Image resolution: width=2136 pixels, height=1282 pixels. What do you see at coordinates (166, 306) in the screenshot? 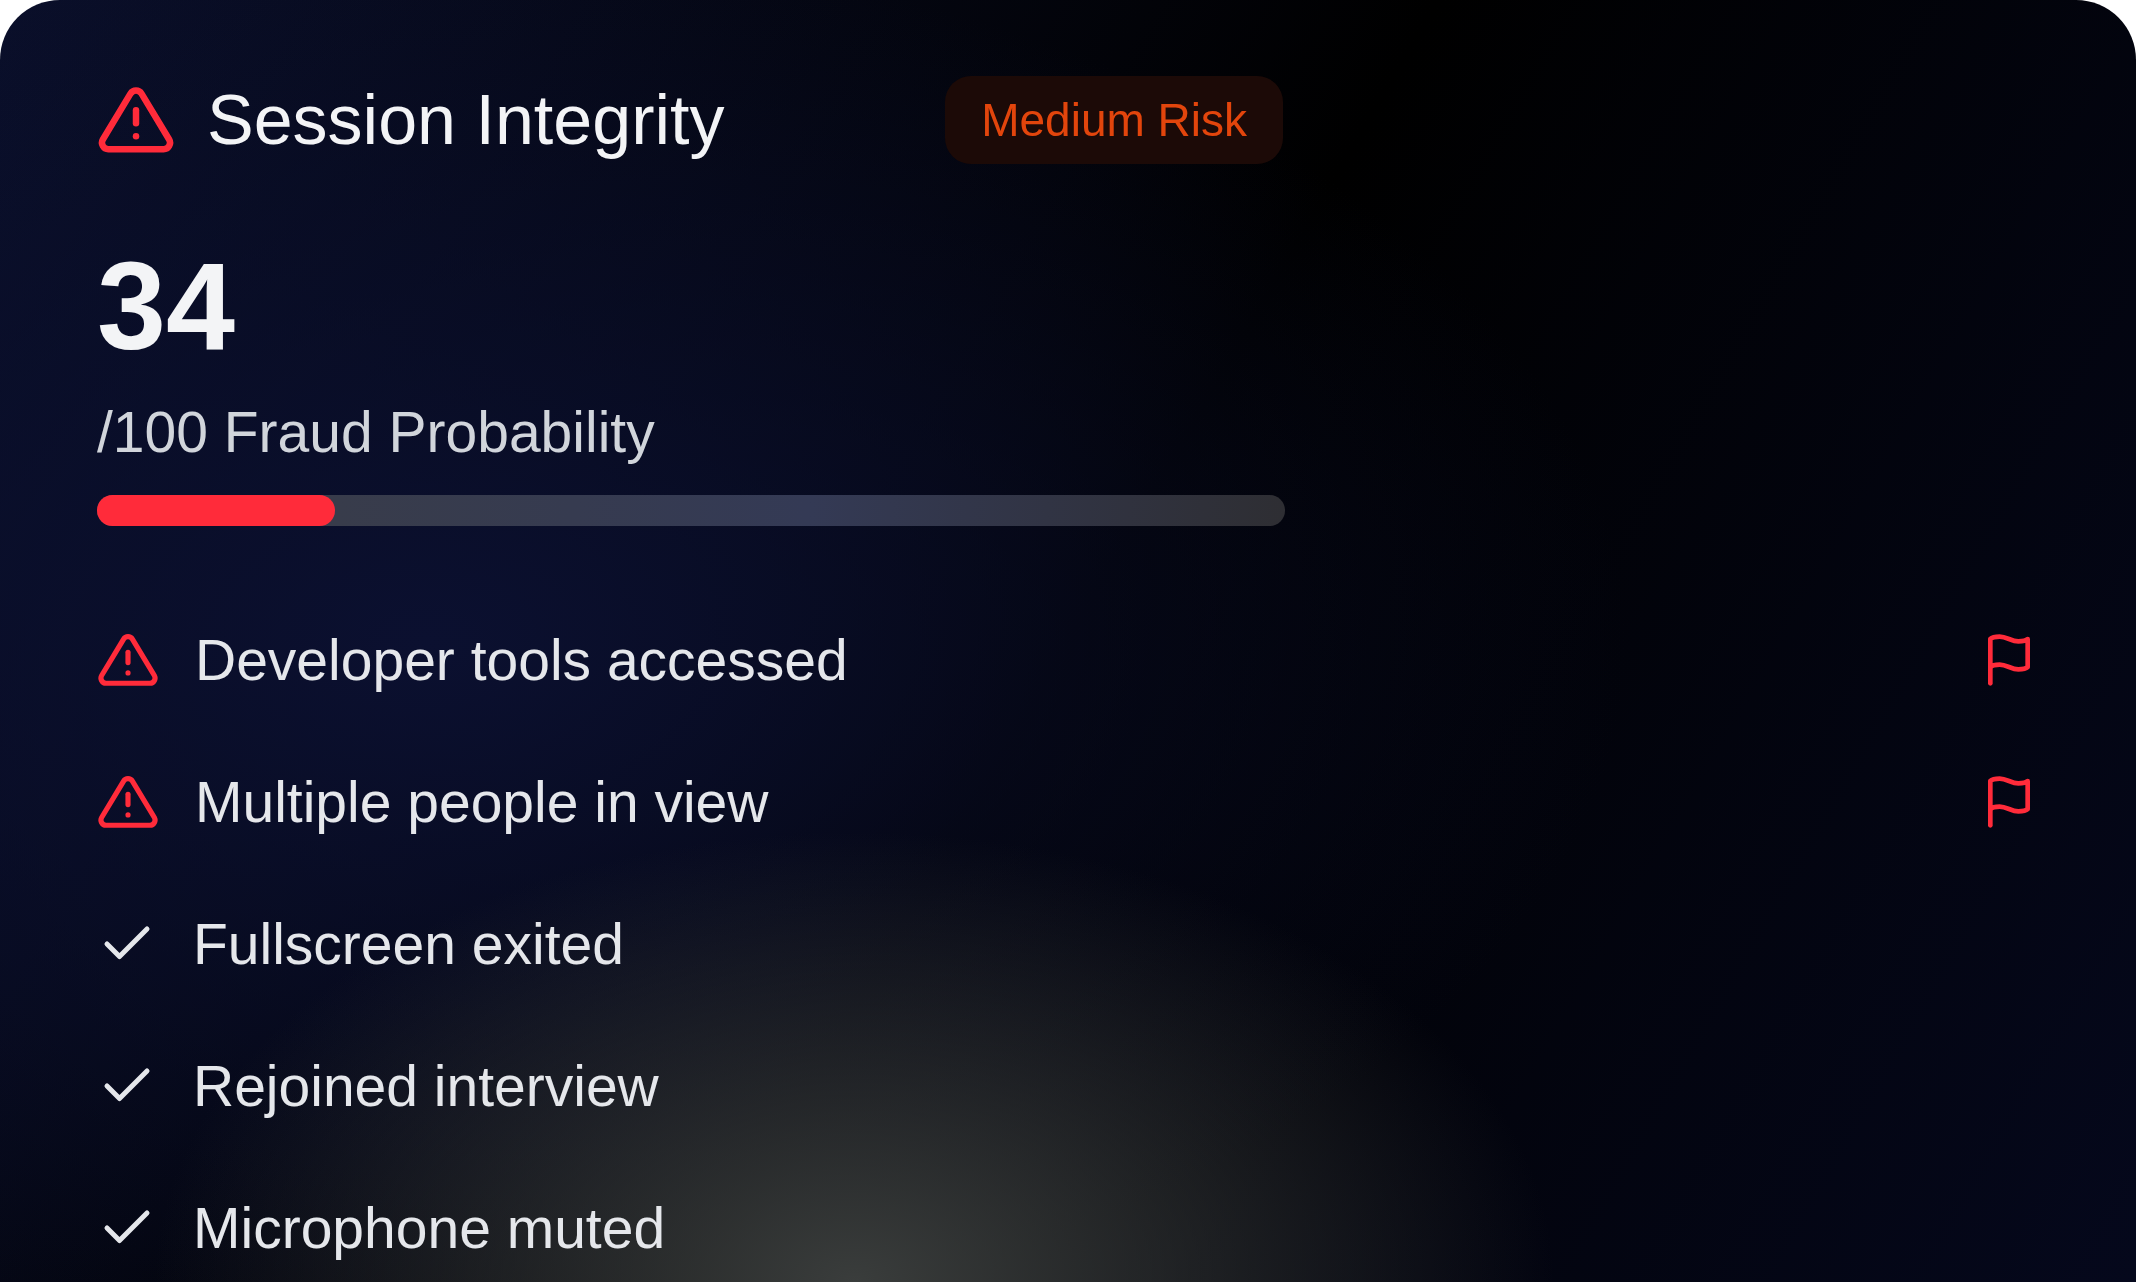
I see `score-value: 34` at bounding box center [166, 306].